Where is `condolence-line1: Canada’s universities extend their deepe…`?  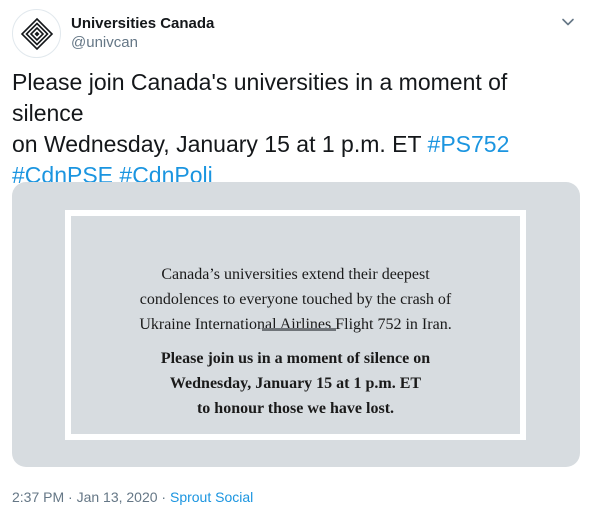
condolence-line1: Canada’s universities extend their deepe… is located at coordinates (295, 274).